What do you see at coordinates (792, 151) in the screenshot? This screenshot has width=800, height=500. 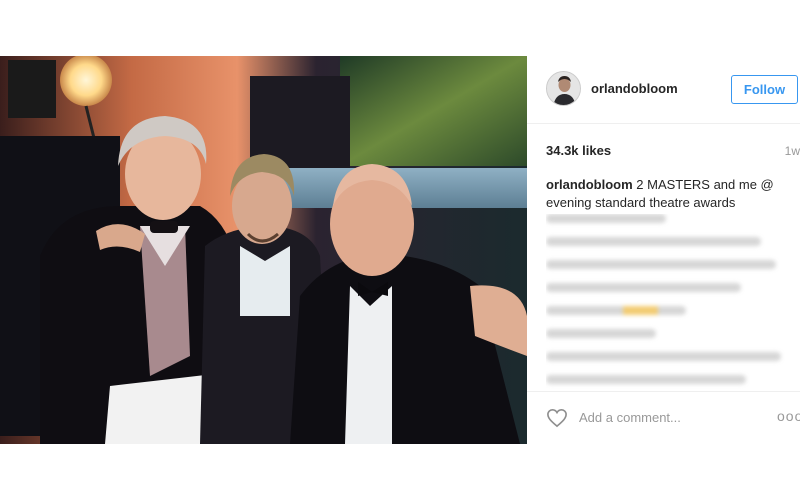 I see `post-timestamp: 1w` at bounding box center [792, 151].